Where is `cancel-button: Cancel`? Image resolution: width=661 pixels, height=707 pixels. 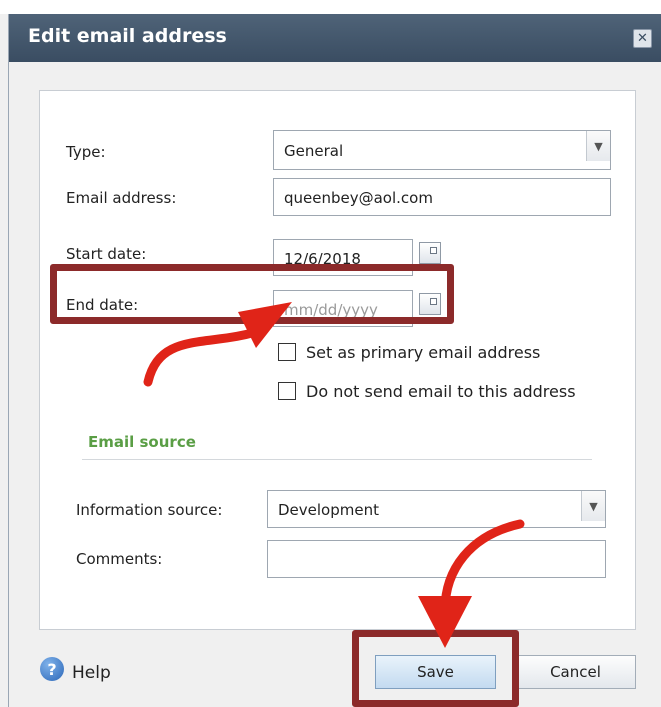 cancel-button: Cancel is located at coordinates (575, 672).